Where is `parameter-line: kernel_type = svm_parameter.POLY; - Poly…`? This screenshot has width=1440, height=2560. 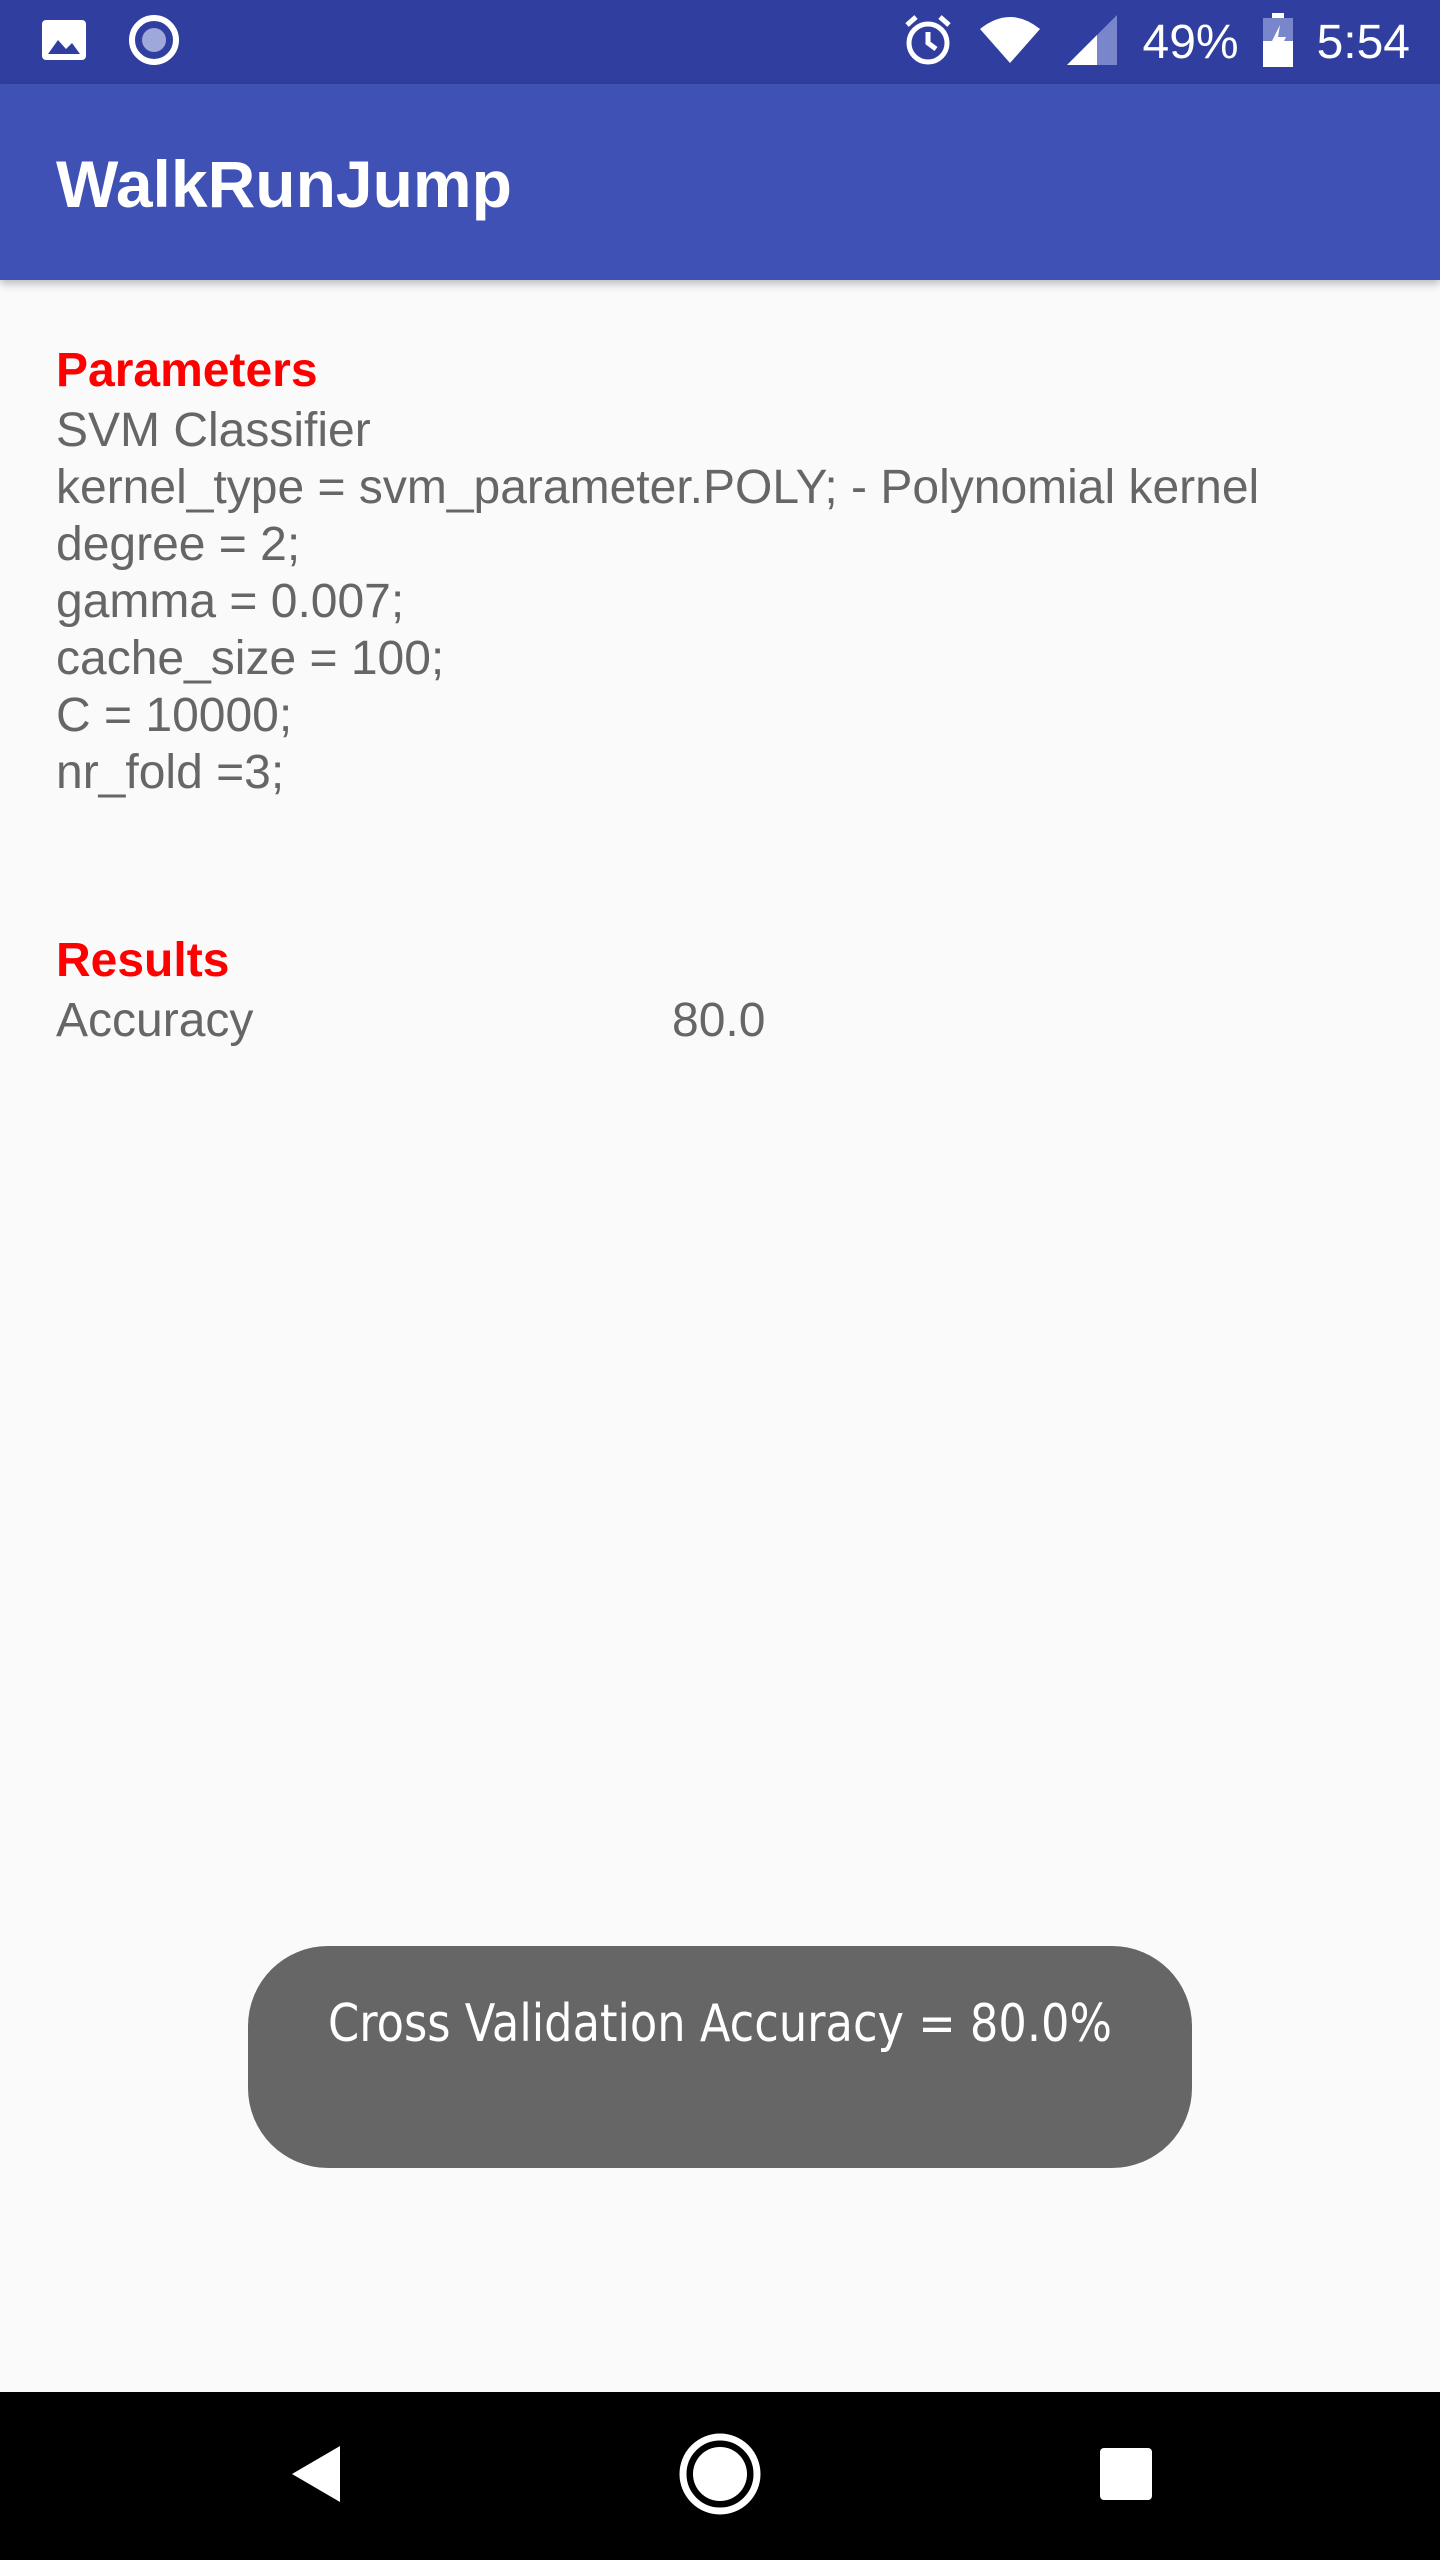
parameter-line: kernel_type = svm_parameter.POLY; - Poly… is located at coordinates (658, 487).